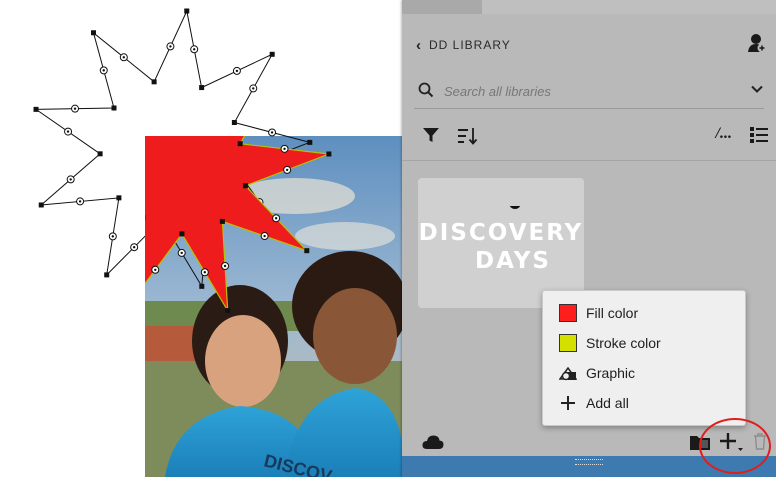 This screenshot has width=776, height=477. What do you see at coordinates (589, 466) in the screenshot?
I see `panel-resize-strip` at bounding box center [589, 466].